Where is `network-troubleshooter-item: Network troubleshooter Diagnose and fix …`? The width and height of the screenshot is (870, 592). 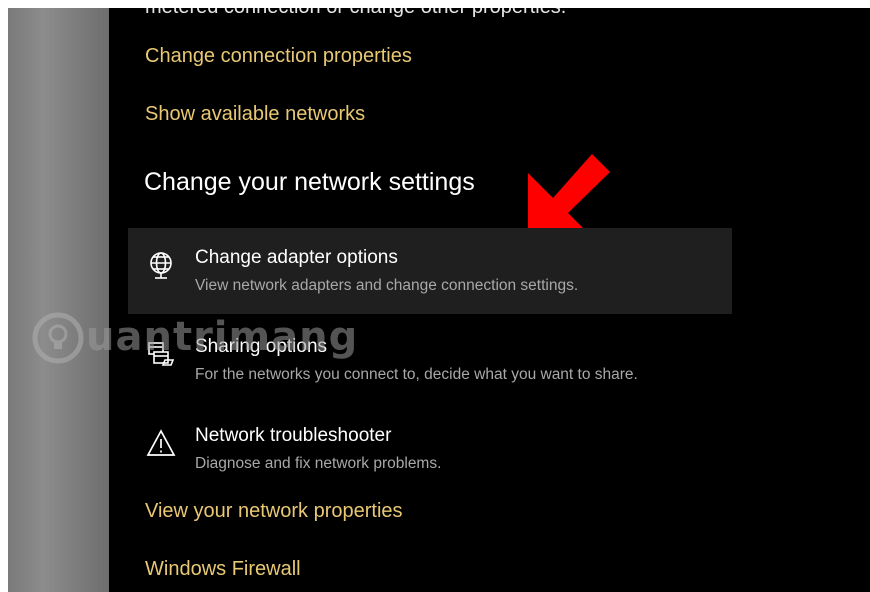 network-troubleshooter-item: Network troubleshooter Diagnose and fix … is located at coordinates (430, 449).